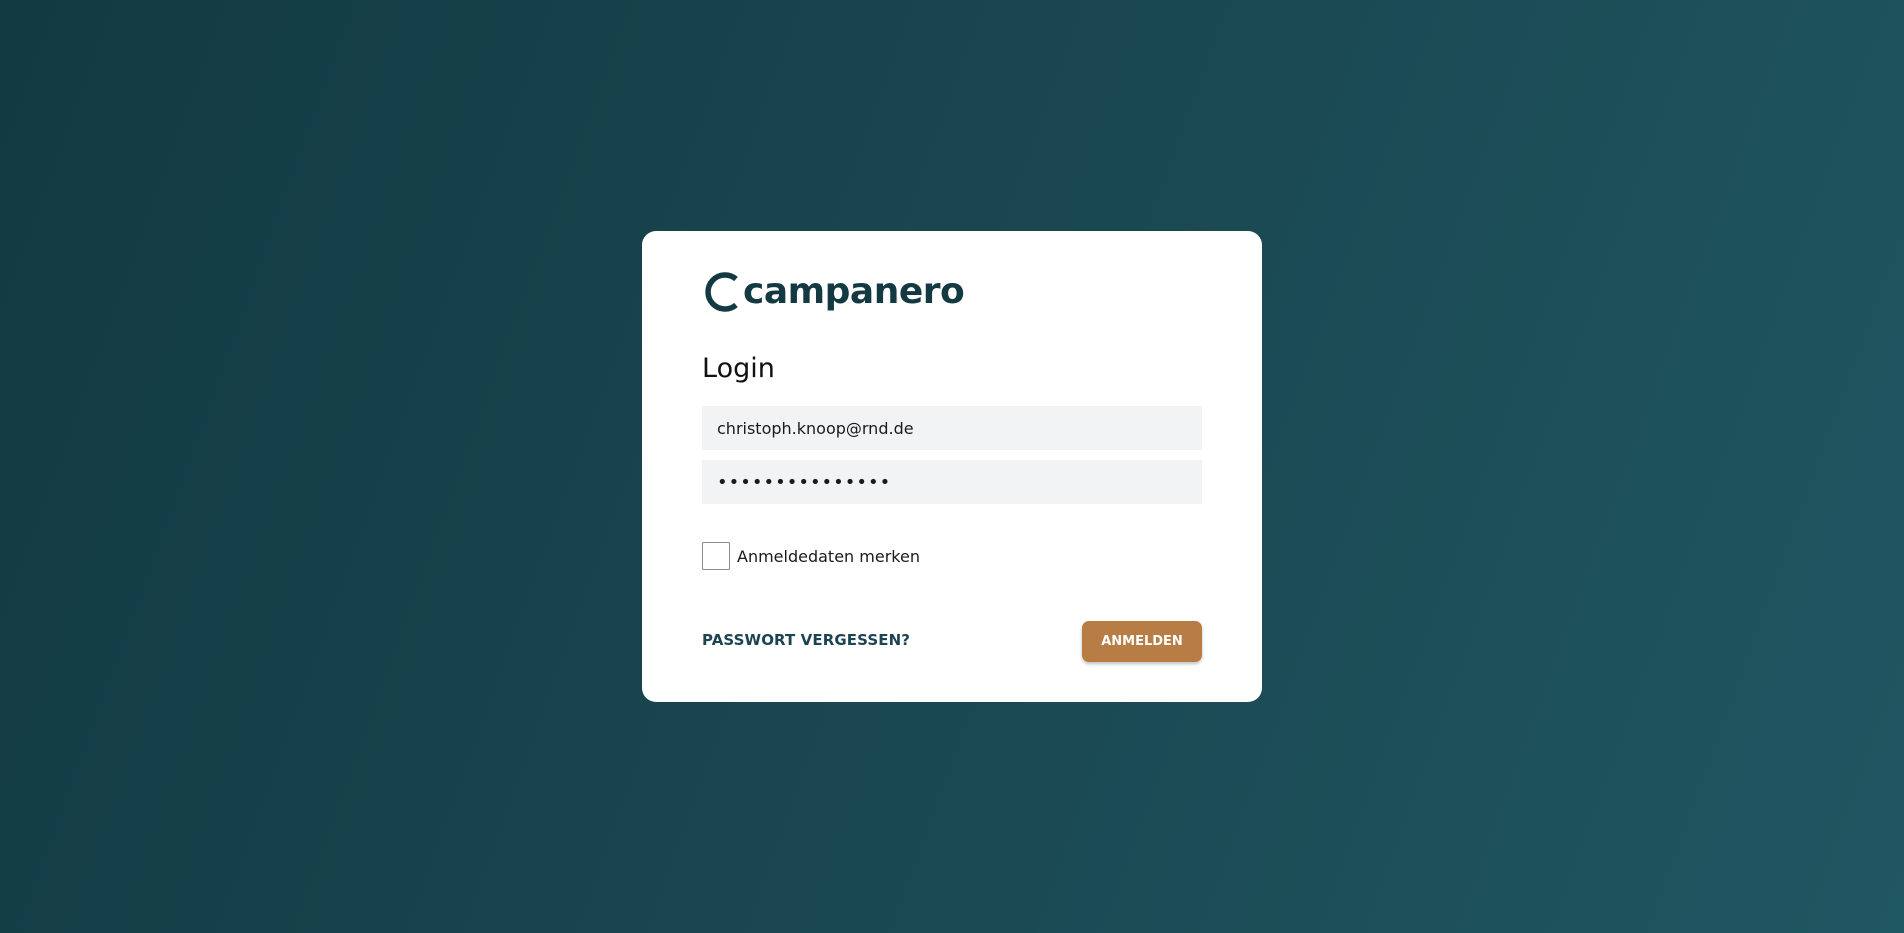 This screenshot has height=933, width=1904. Describe the element at coordinates (738, 368) in the screenshot. I see `page-title: Login` at that location.